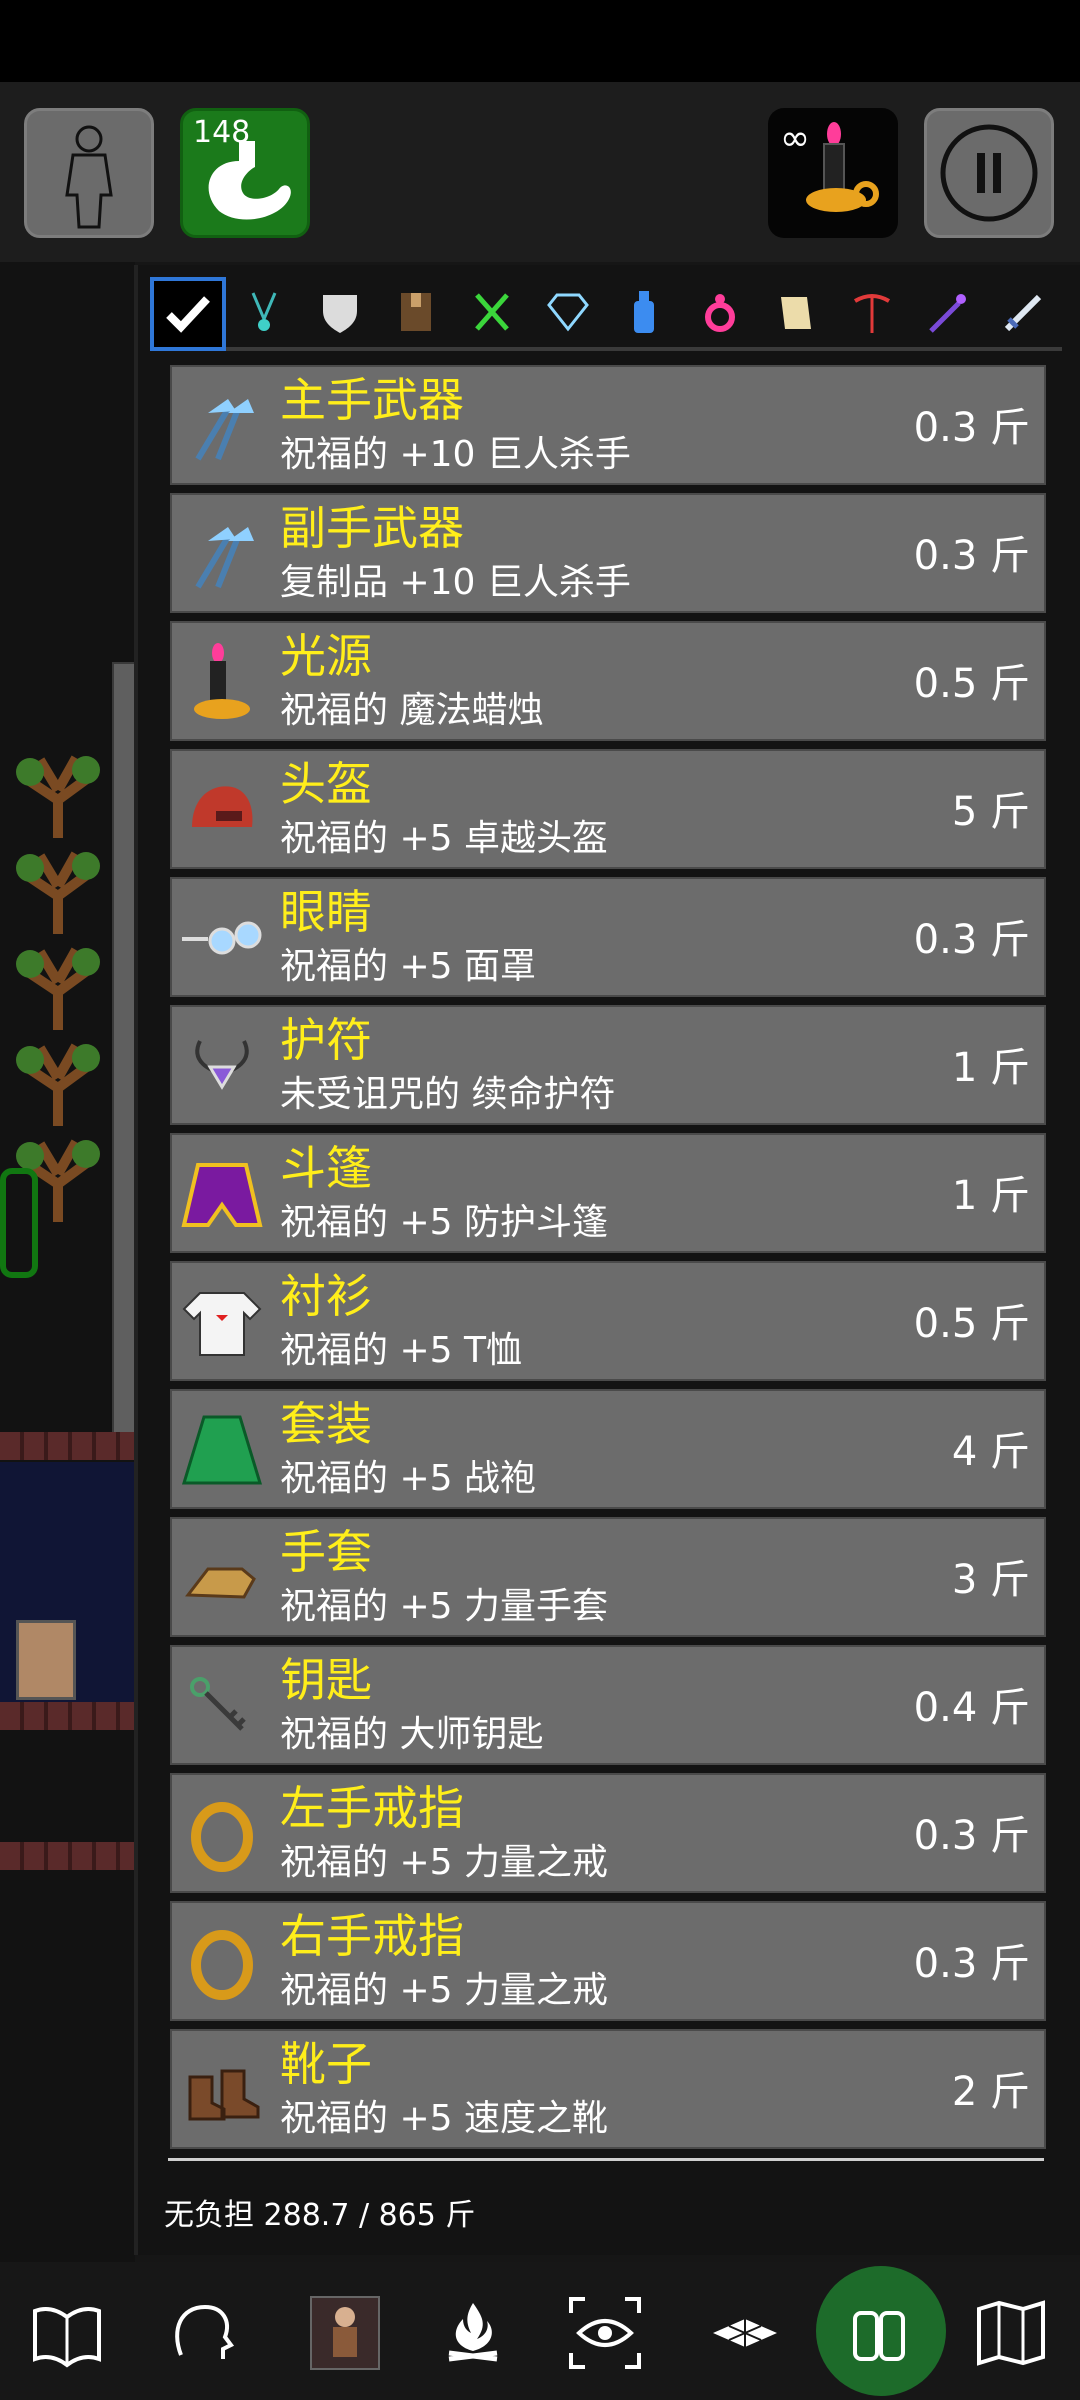 The height and width of the screenshot is (2400, 1080). What do you see at coordinates (67, 2337) in the screenshot?
I see `book-icon` at bounding box center [67, 2337].